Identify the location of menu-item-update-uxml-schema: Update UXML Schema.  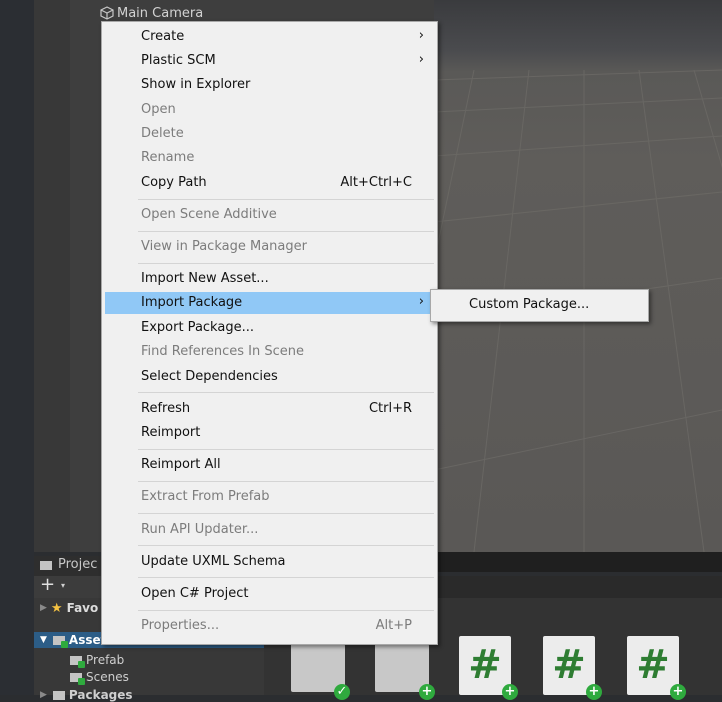
(269, 562).